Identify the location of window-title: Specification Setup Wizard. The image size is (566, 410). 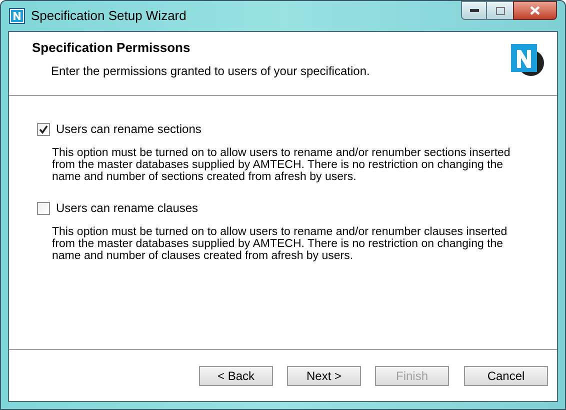
(108, 16).